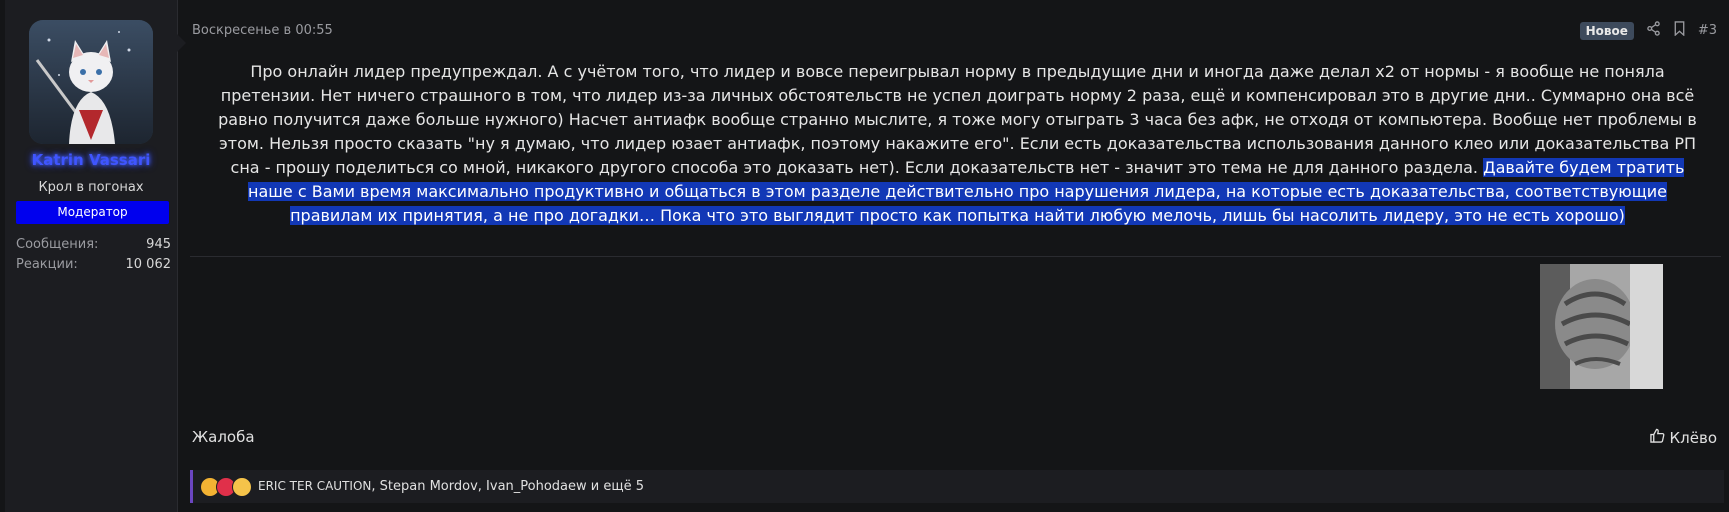  What do you see at coordinates (57, 244) in the screenshot?
I see `stat-label: Сообщения:` at bounding box center [57, 244].